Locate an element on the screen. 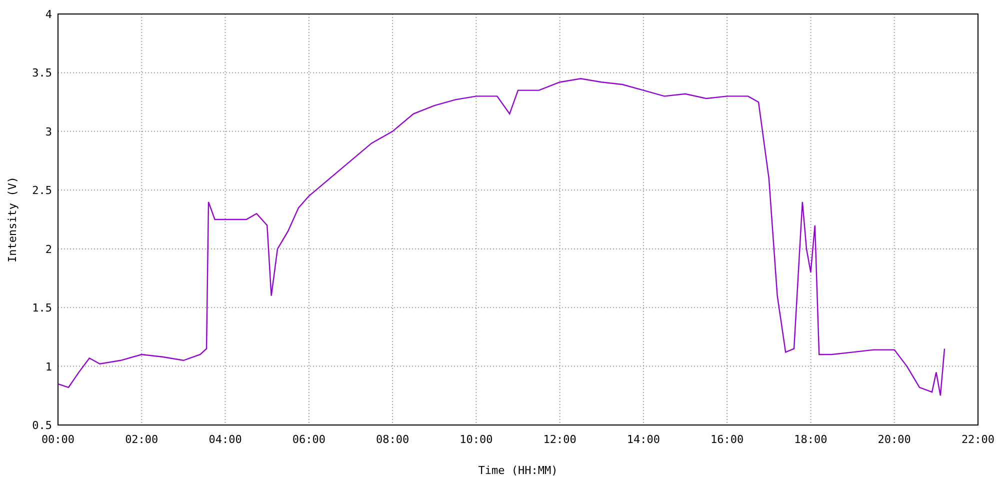 The width and height of the screenshot is (1000, 480). x-tick-label: 16:00 is located at coordinates (727, 439).